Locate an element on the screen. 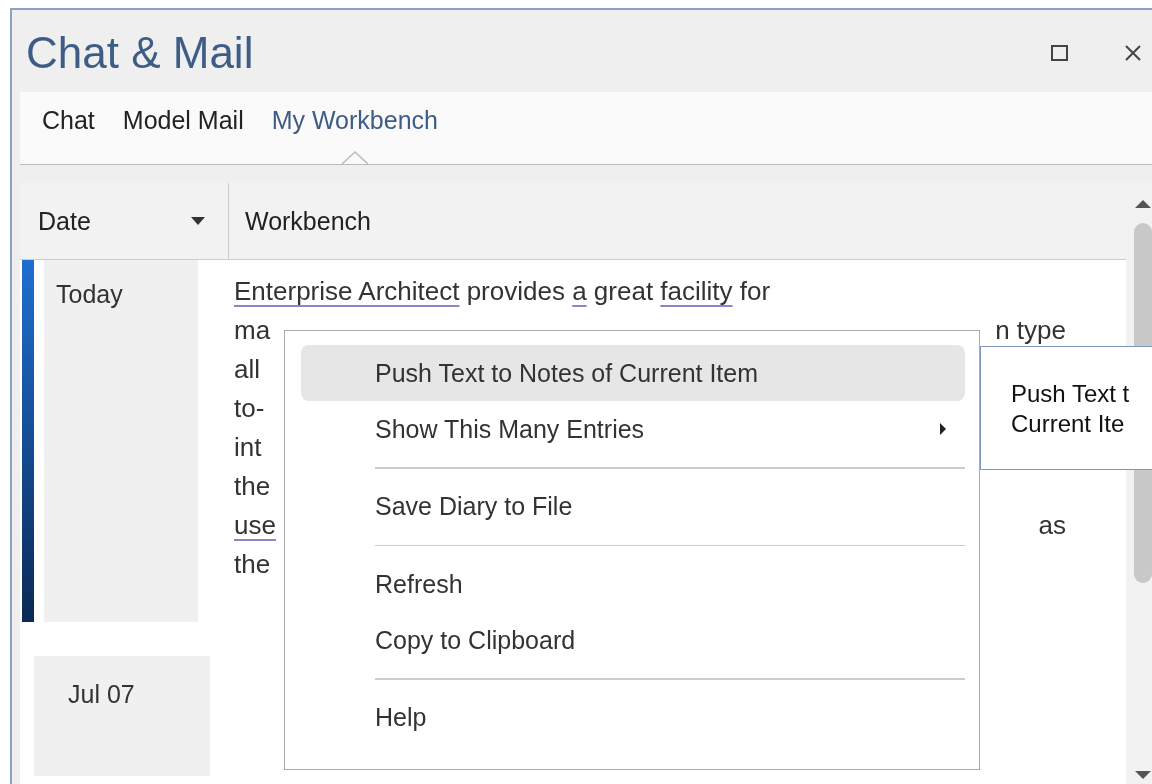  date-cell: Today is located at coordinates (121, 441).